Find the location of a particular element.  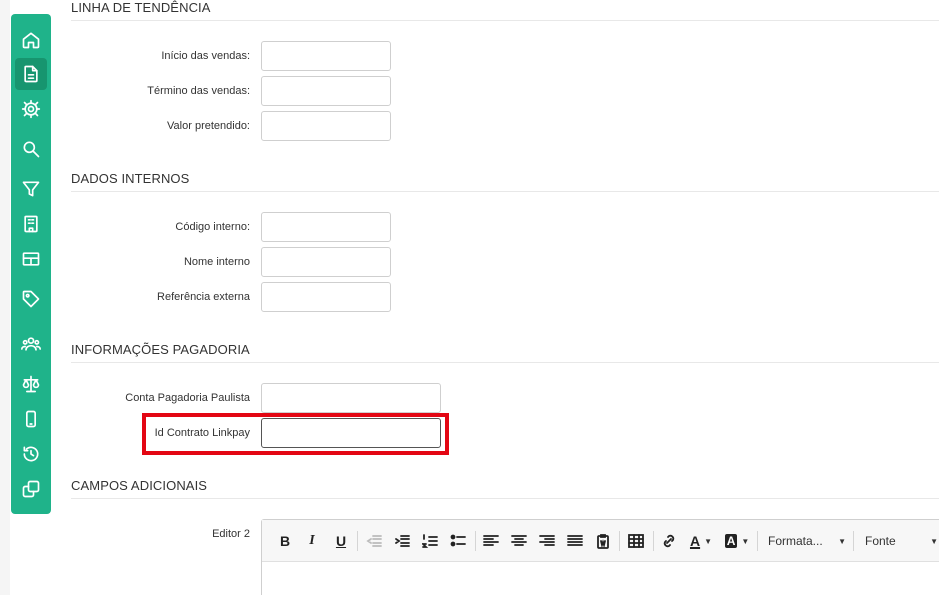

paste-word-icon is located at coordinates (603, 541).